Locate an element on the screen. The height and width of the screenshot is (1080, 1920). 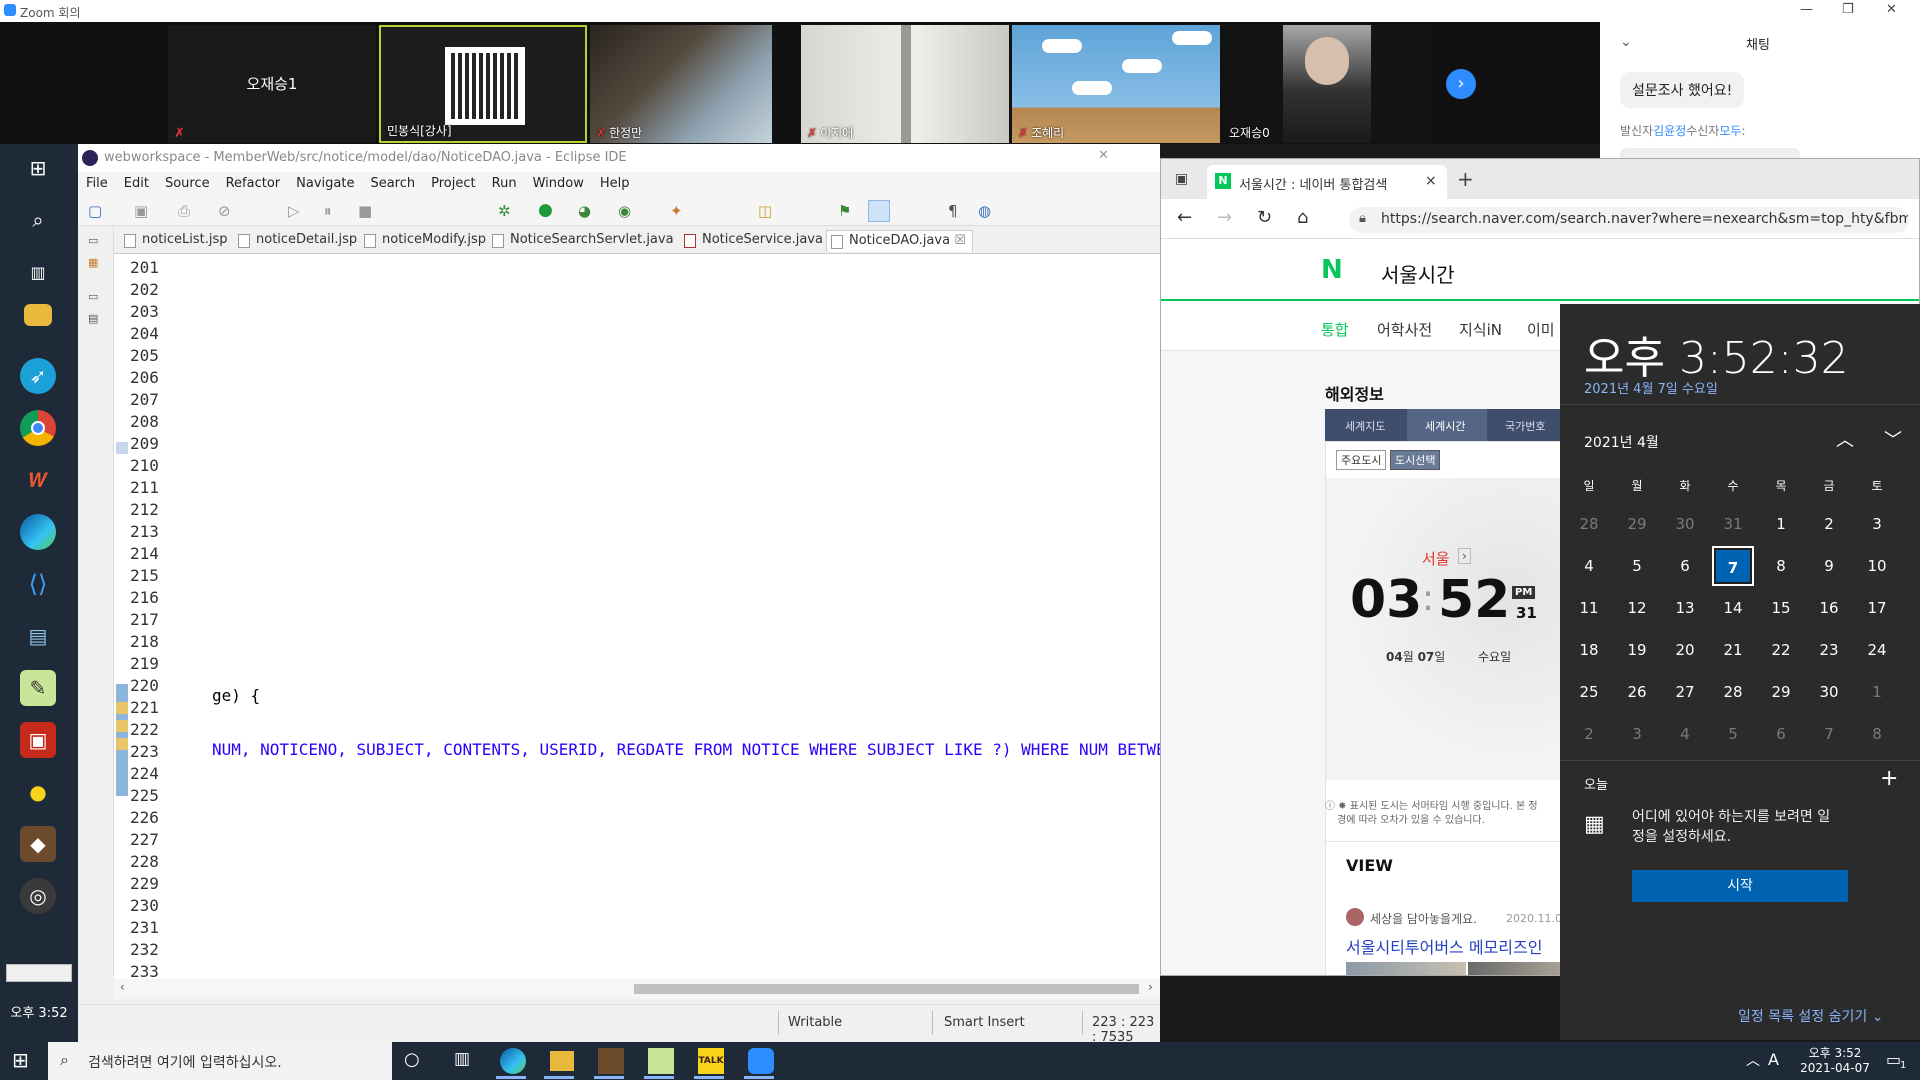
chevron-down-icon: ﹀ is located at coordinates (1893, 439).